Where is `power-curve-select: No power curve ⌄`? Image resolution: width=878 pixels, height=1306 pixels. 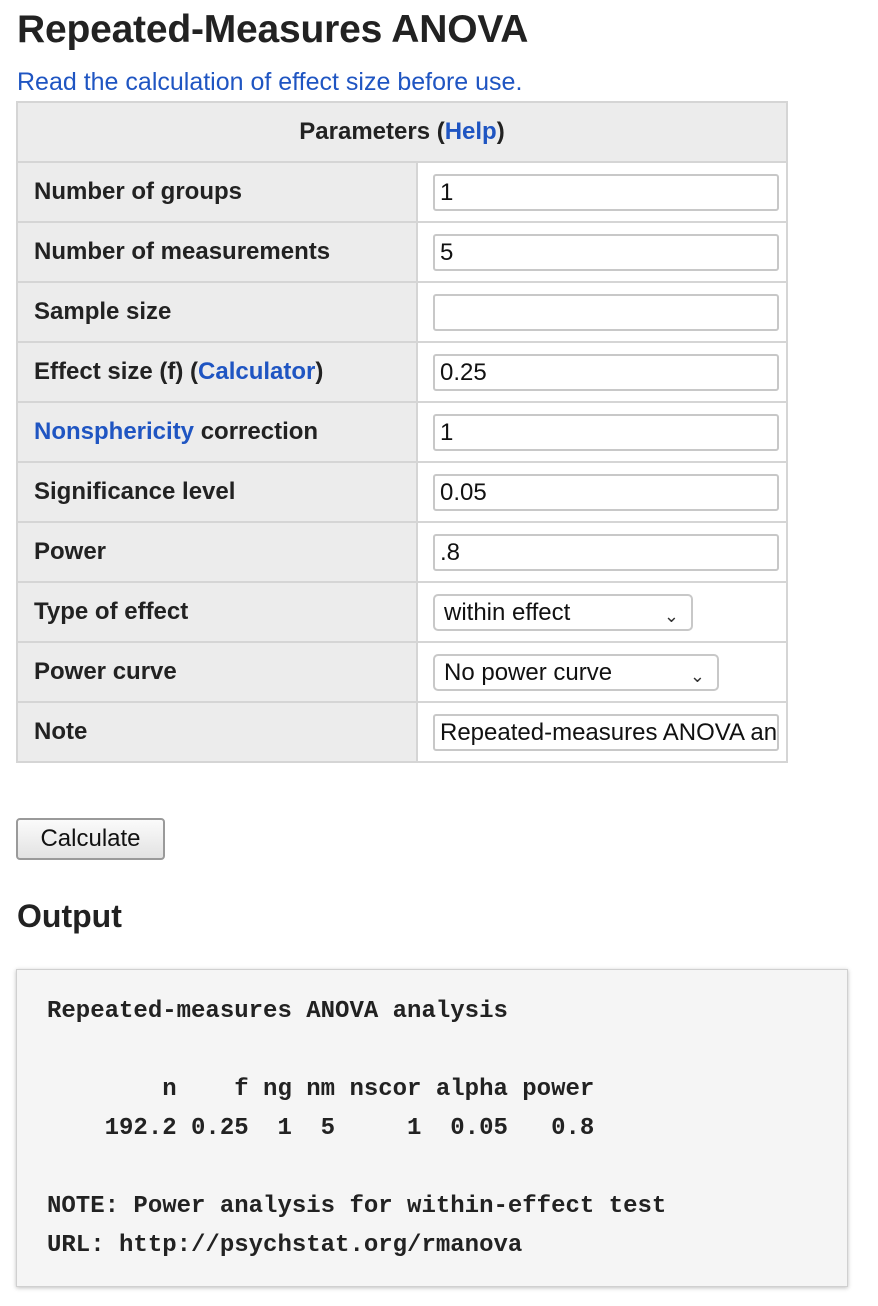 power-curve-select: No power curve ⌄ is located at coordinates (576, 672).